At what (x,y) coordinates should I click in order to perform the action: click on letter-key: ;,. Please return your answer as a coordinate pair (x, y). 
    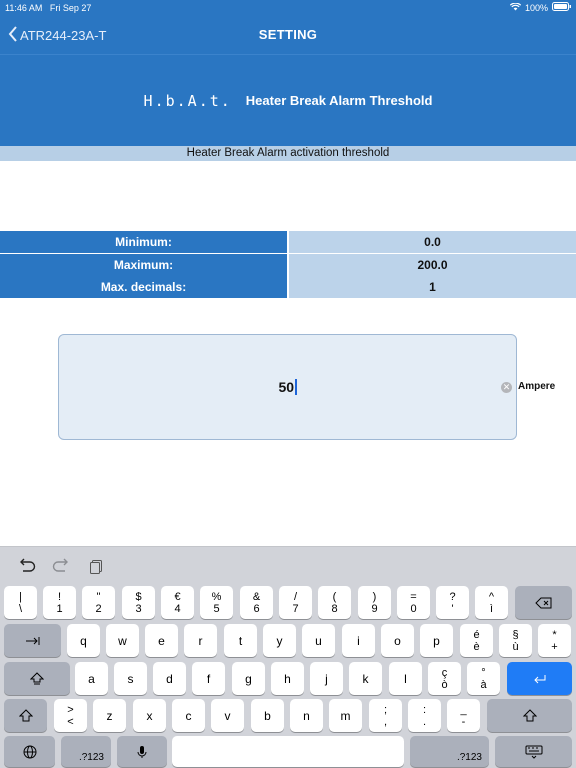
    Looking at the image, I should click on (385, 715).